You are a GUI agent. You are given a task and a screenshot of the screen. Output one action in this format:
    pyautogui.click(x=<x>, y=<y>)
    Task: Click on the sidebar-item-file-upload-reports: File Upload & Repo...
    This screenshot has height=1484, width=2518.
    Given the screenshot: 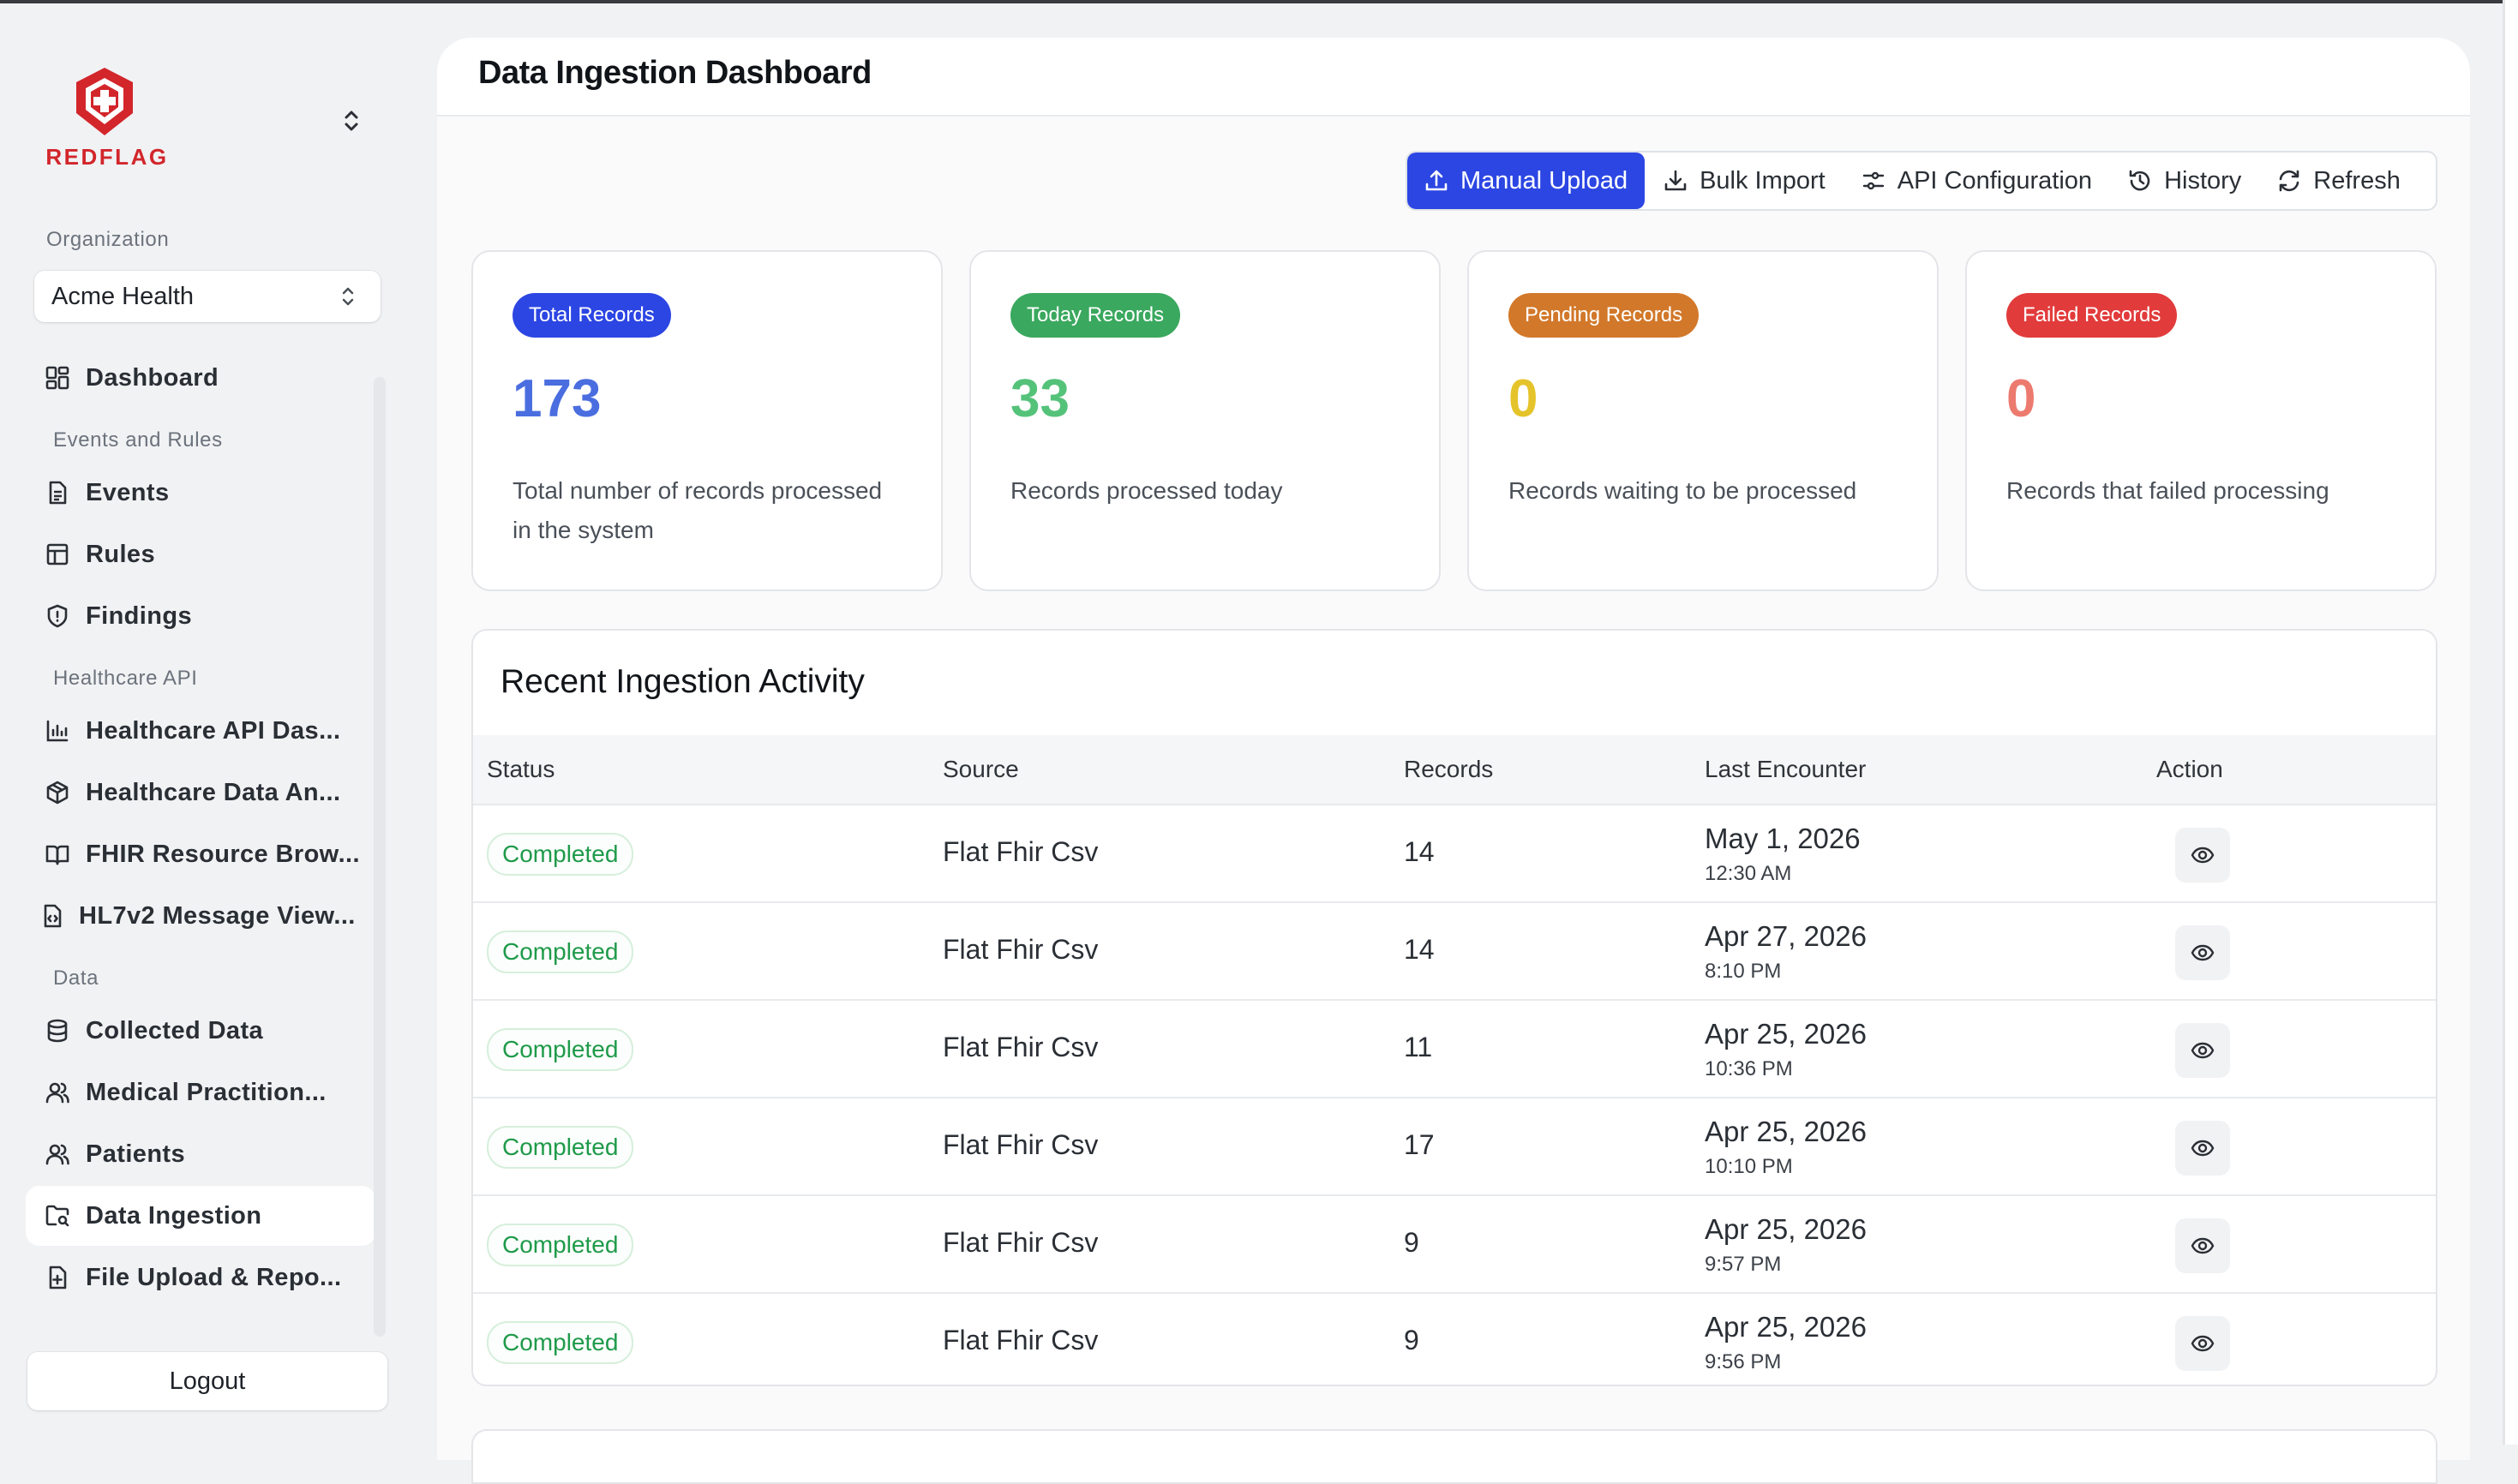 What is the action you would take?
    pyautogui.click(x=200, y=1277)
    